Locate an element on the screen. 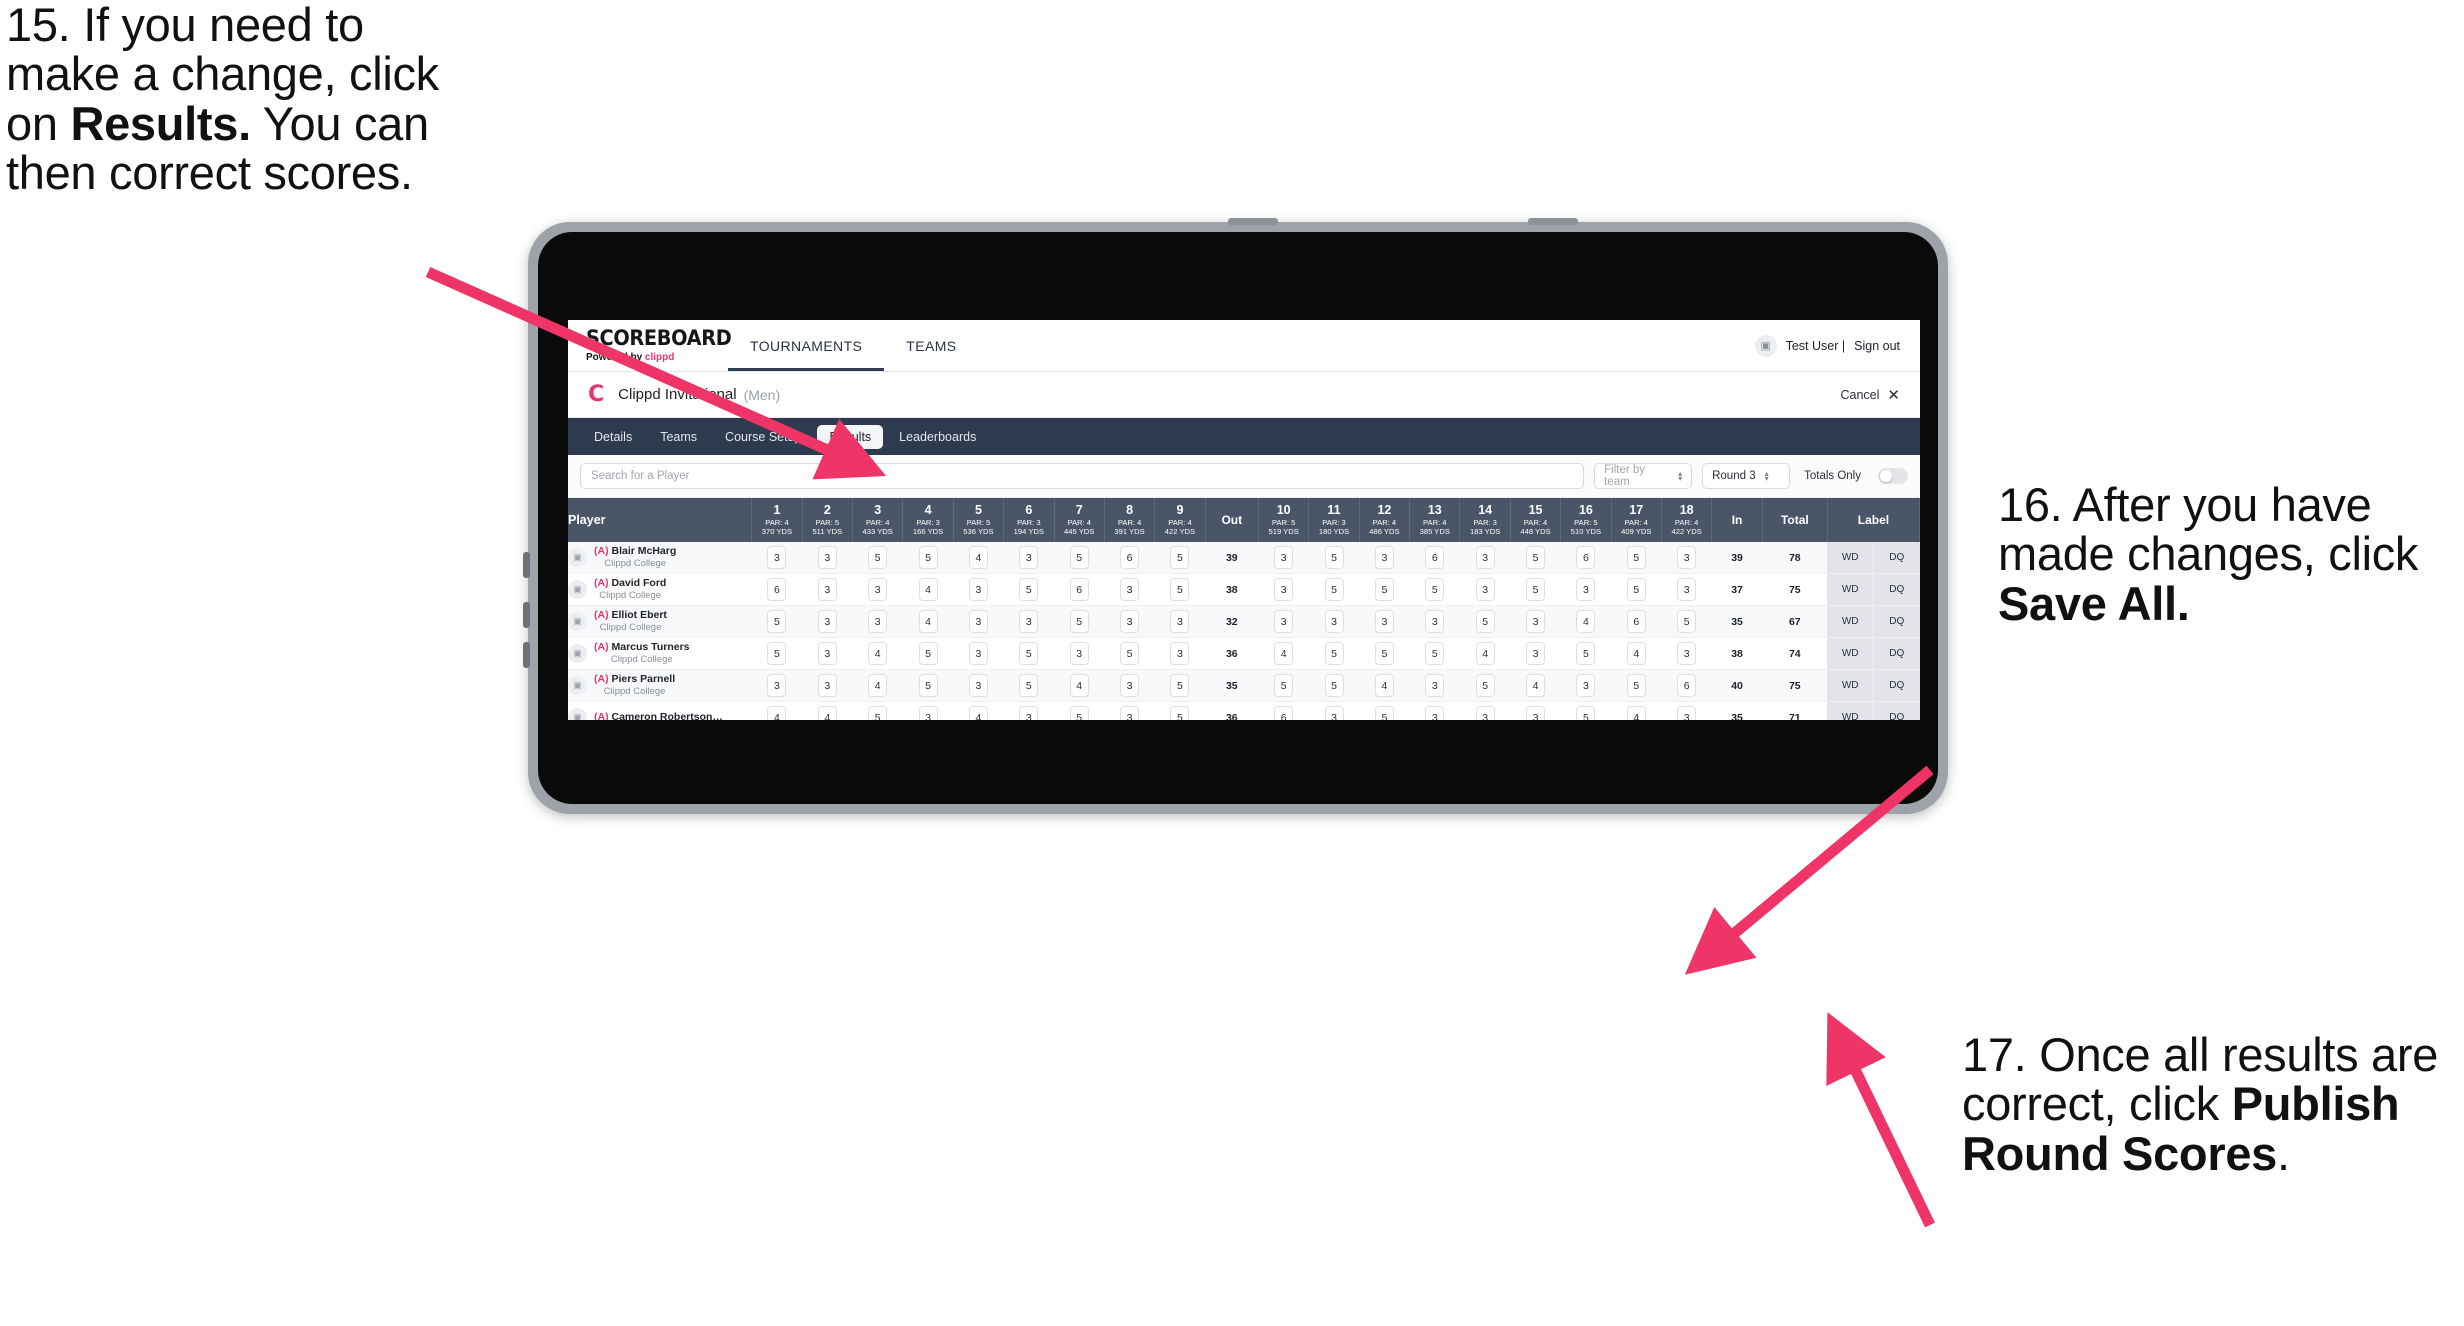 The image size is (2464, 1326). score-cell-hole-7: 3 is located at coordinates (1079, 653).